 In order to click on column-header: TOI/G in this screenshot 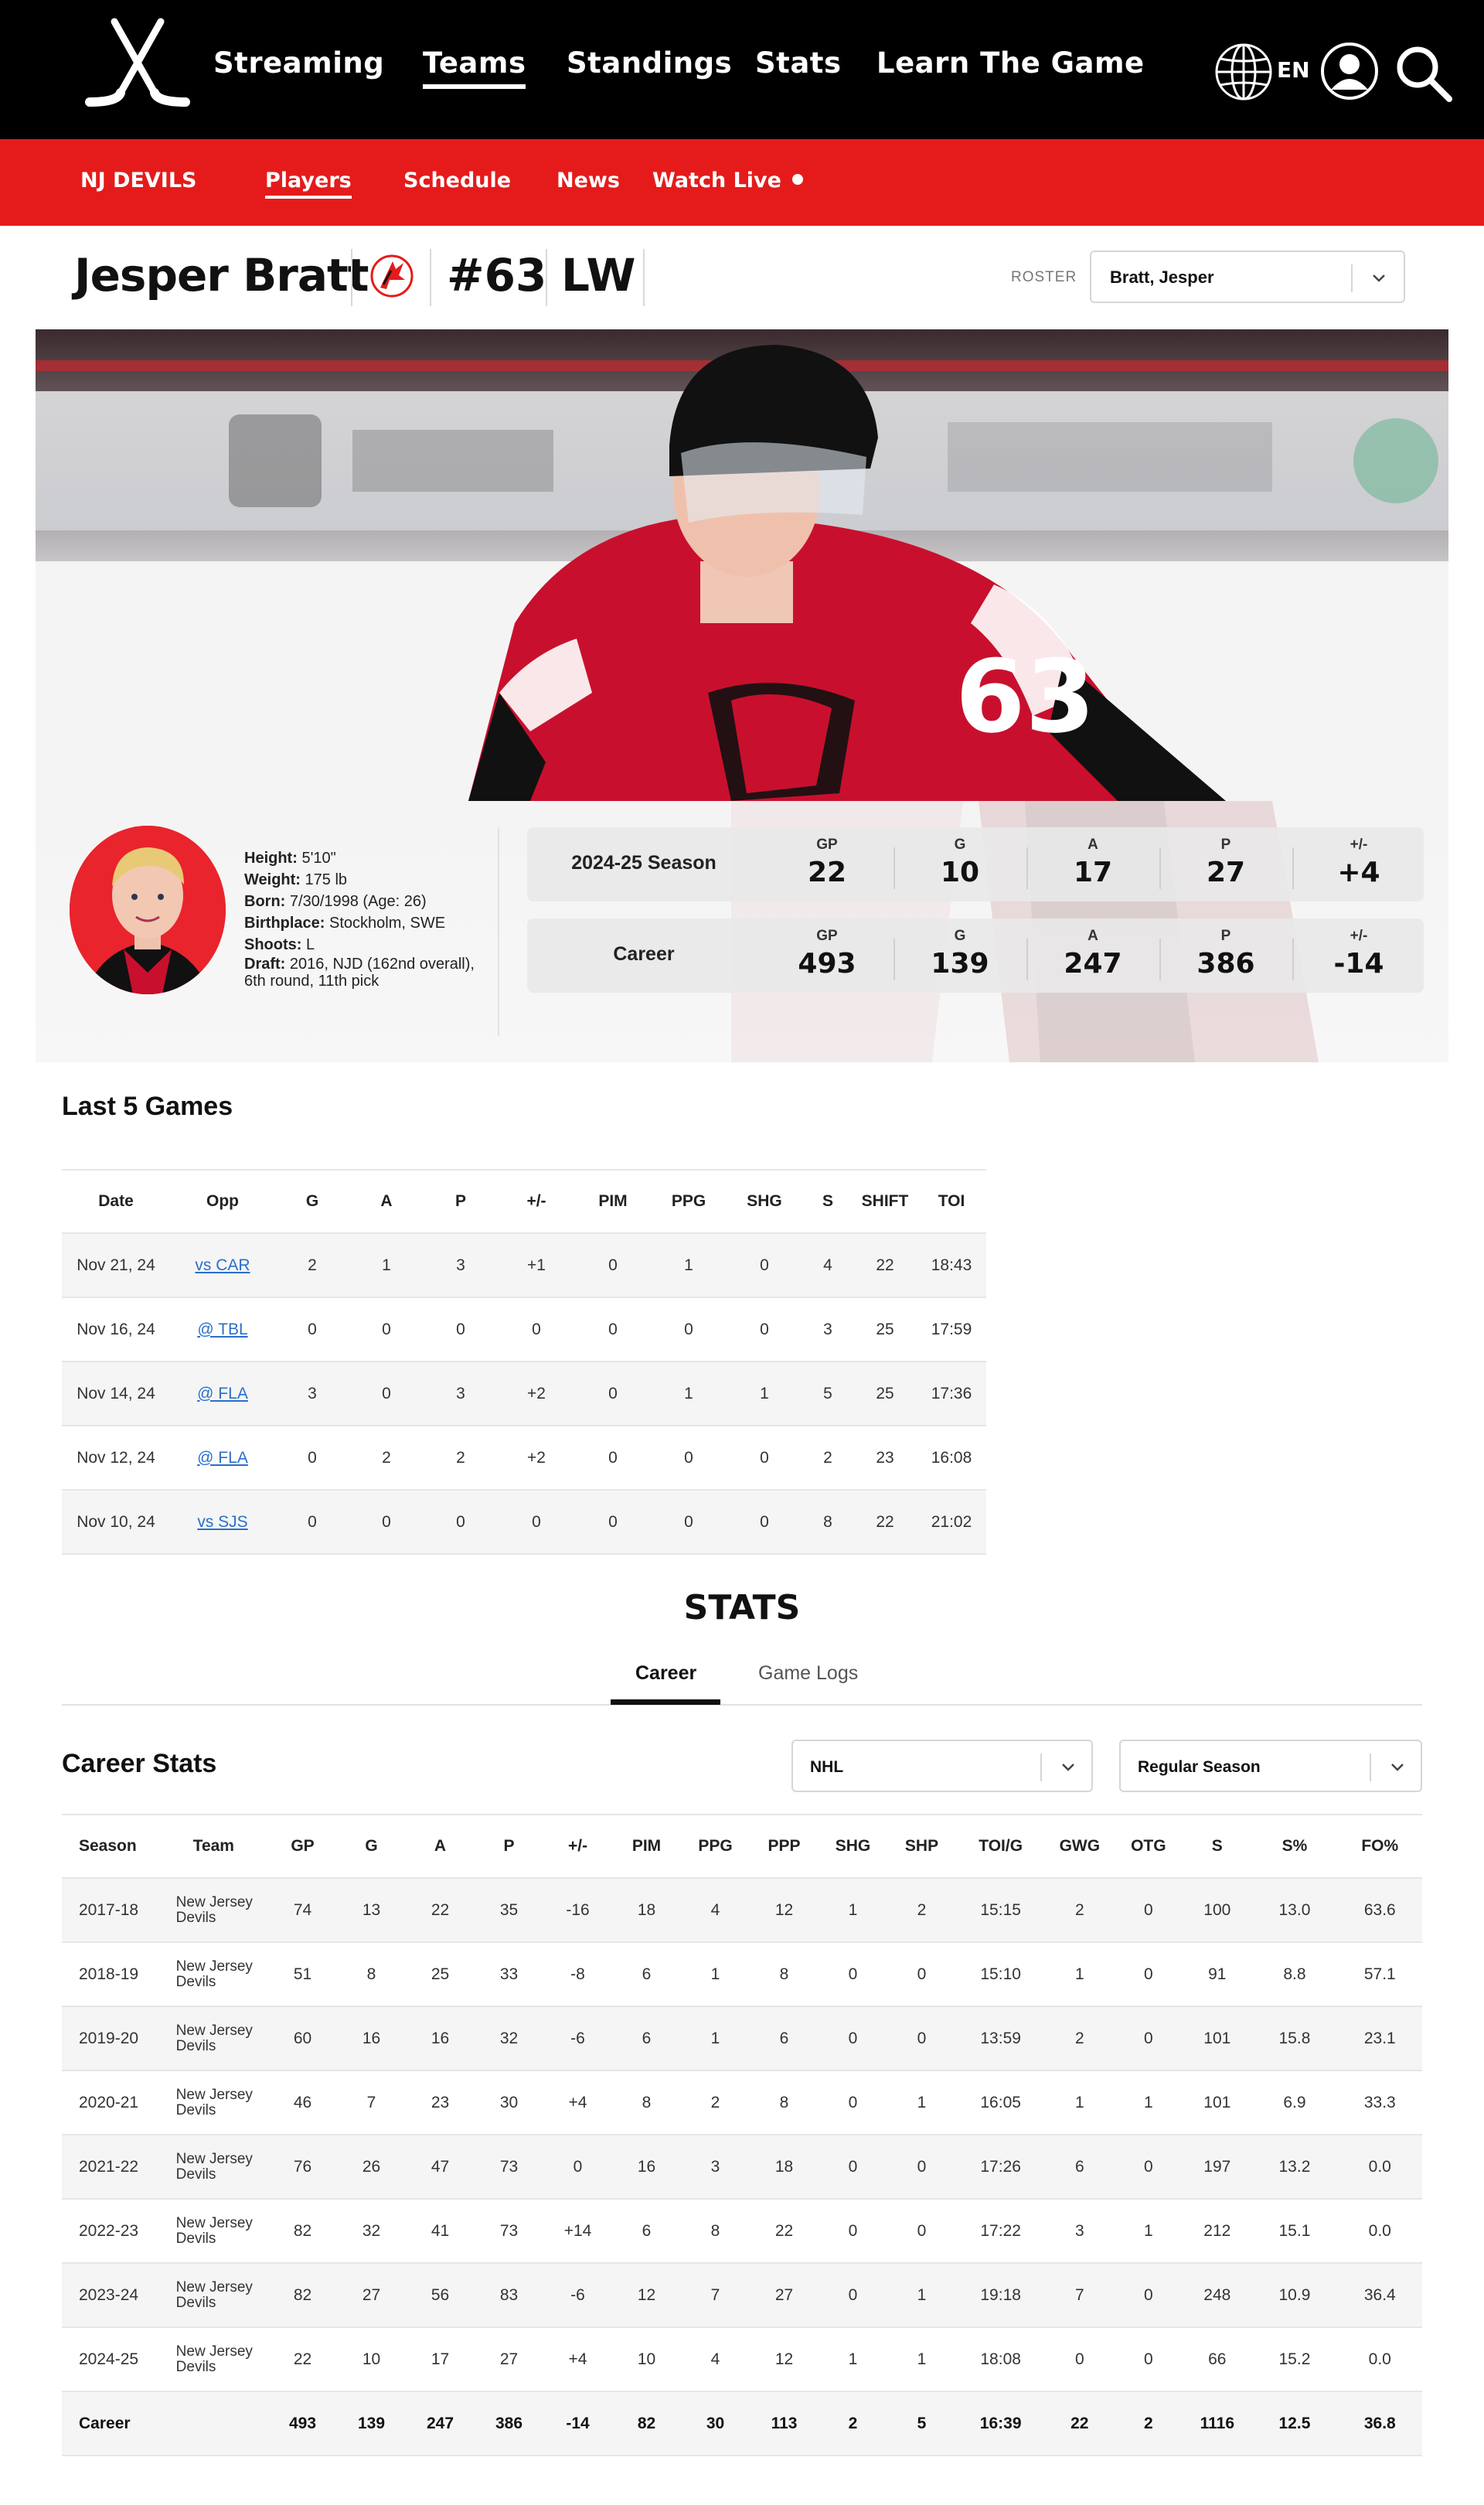, I will do `click(1001, 1846)`.